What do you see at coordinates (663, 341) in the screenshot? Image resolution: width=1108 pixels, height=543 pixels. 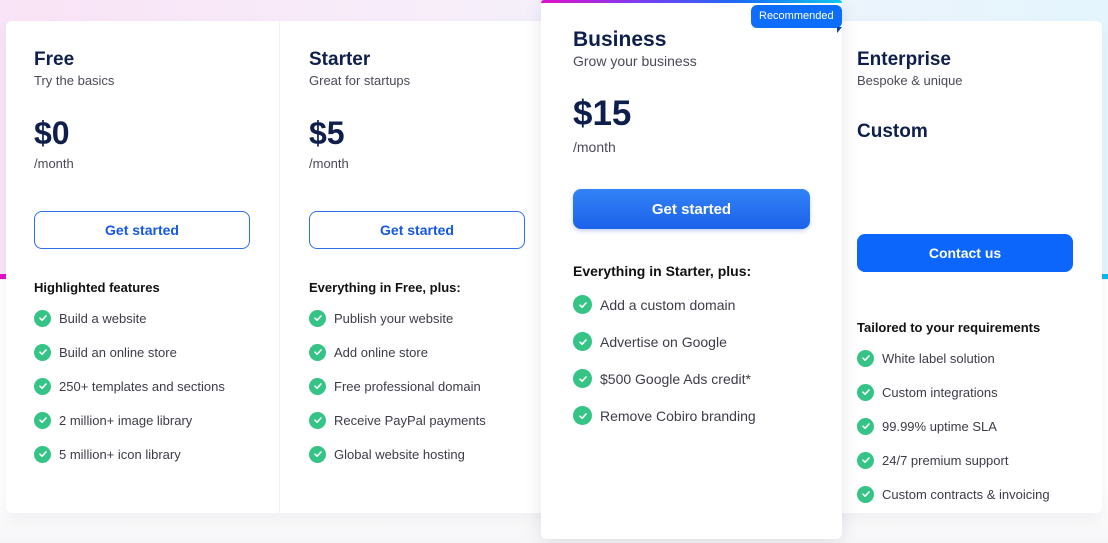 I see `feature-label: Advertise on Google` at bounding box center [663, 341].